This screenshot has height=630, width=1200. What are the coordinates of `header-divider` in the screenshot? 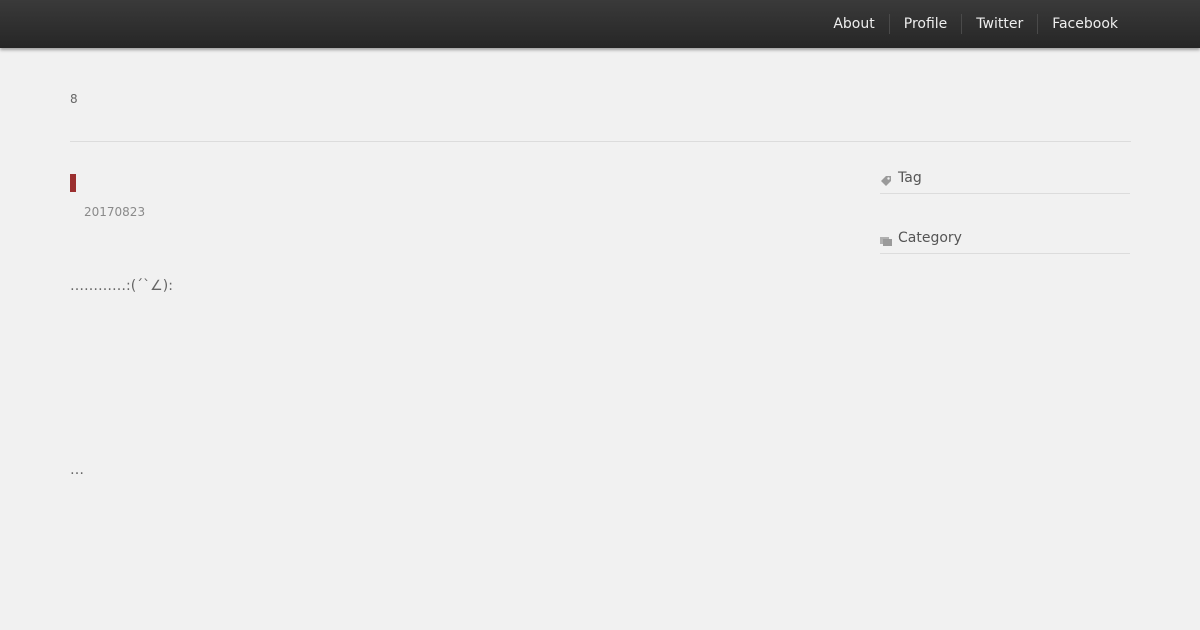 It's located at (600, 141).